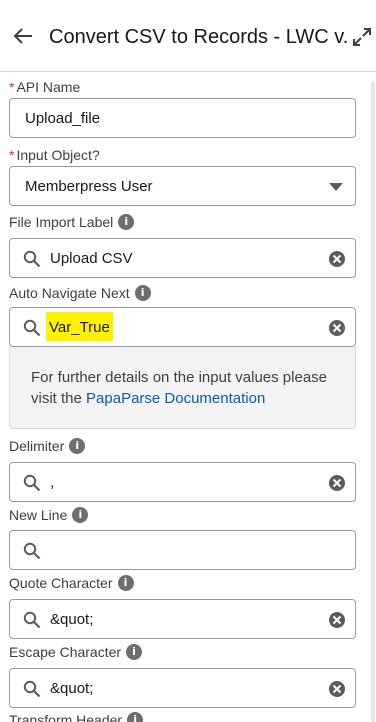  I want to click on highlighted-value: Var_True, so click(79, 326).